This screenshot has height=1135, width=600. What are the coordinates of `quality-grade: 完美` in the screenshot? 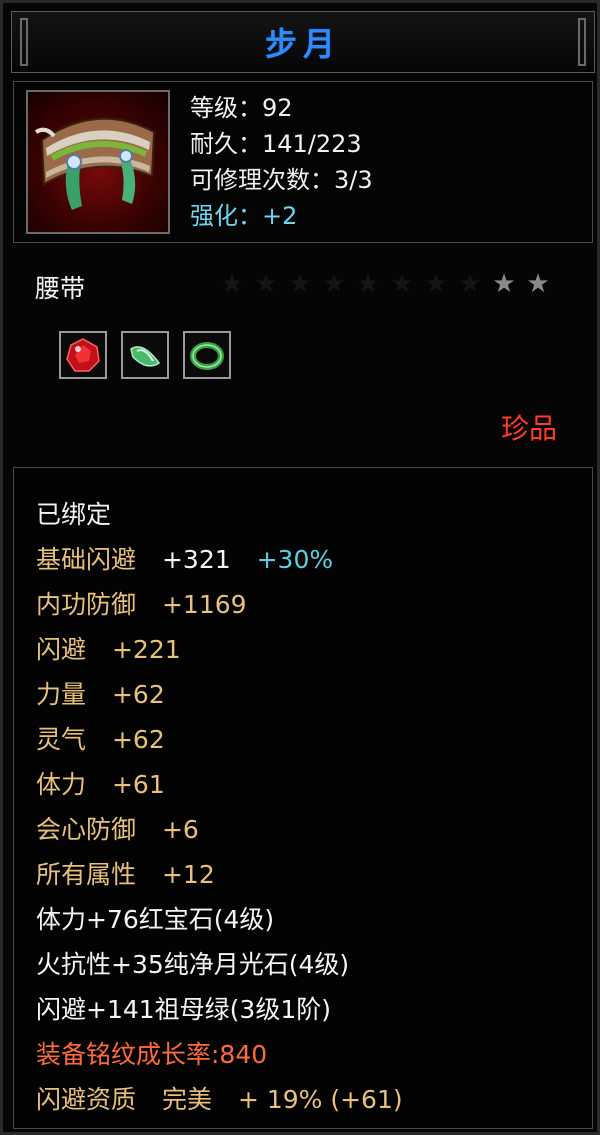 It's located at (186, 1099).